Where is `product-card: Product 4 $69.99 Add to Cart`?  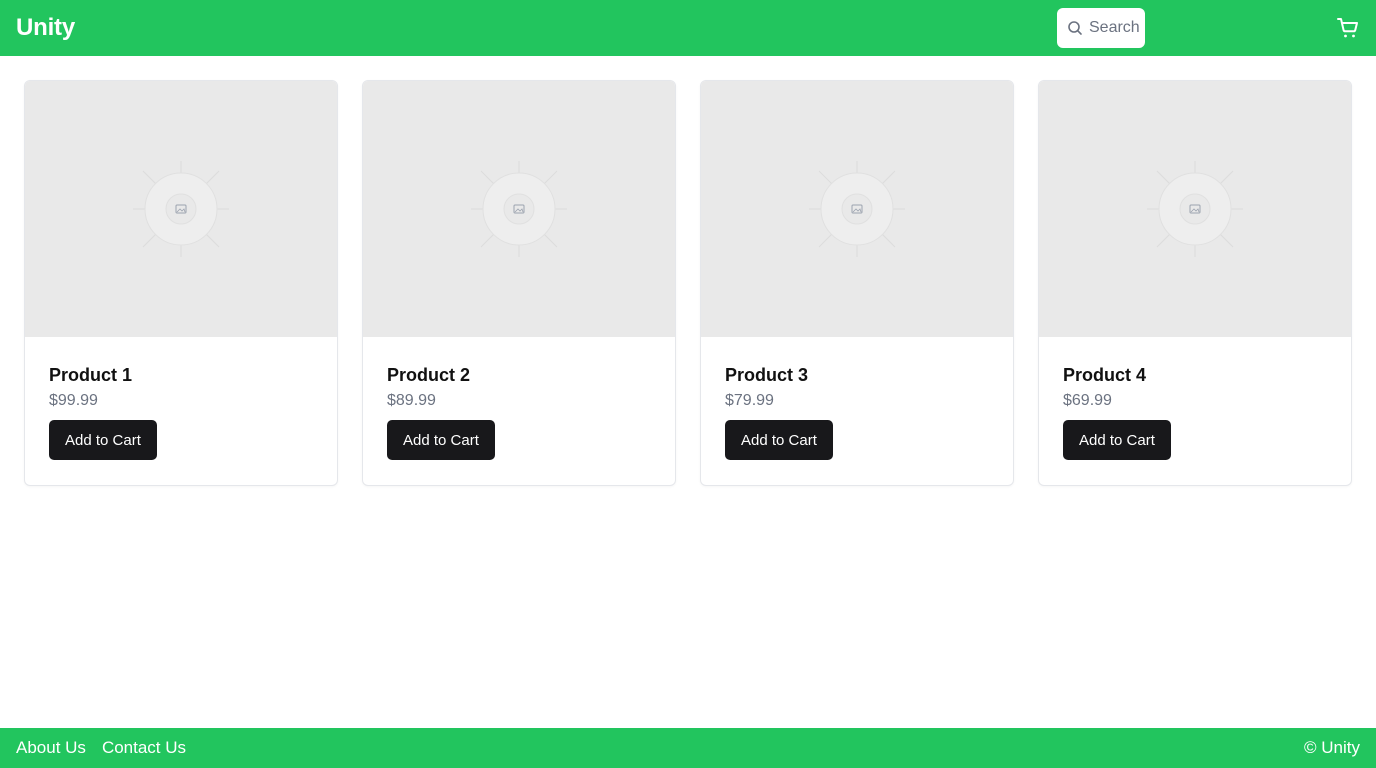 product-card: Product 4 $69.99 Add to Cart is located at coordinates (1195, 283).